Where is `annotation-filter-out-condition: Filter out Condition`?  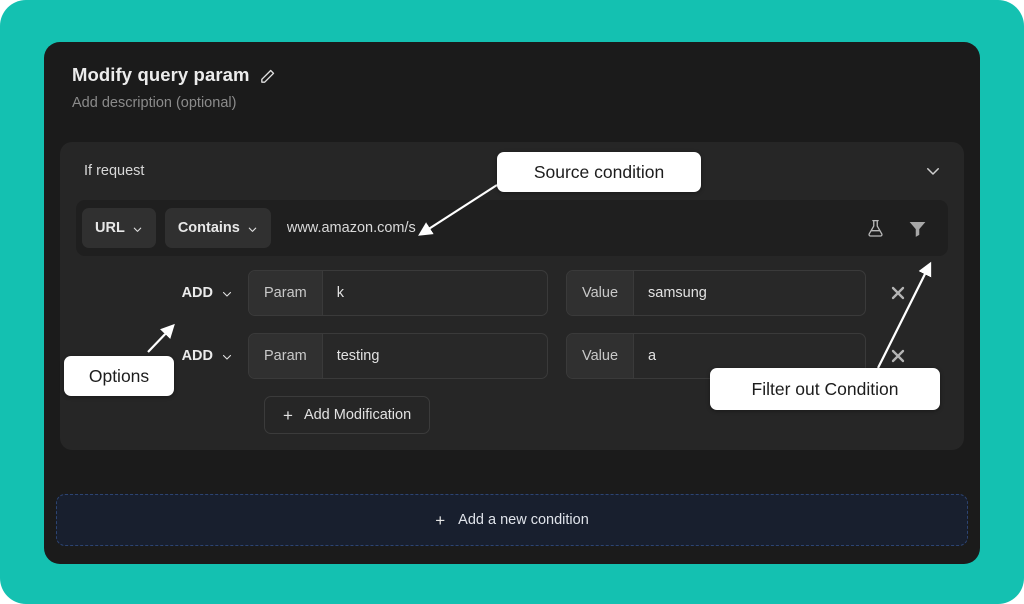
annotation-filter-out-condition: Filter out Condition is located at coordinates (825, 389).